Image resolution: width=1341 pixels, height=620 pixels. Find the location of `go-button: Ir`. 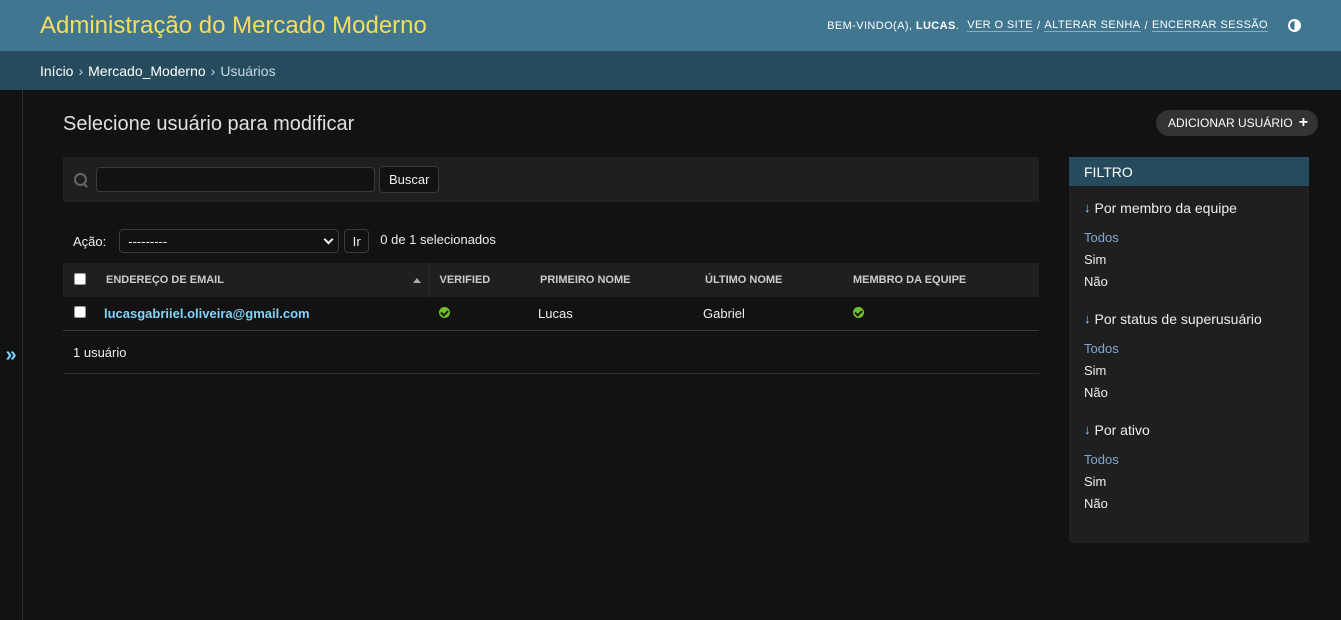

go-button: Ir is located at coordinates (357, 241).